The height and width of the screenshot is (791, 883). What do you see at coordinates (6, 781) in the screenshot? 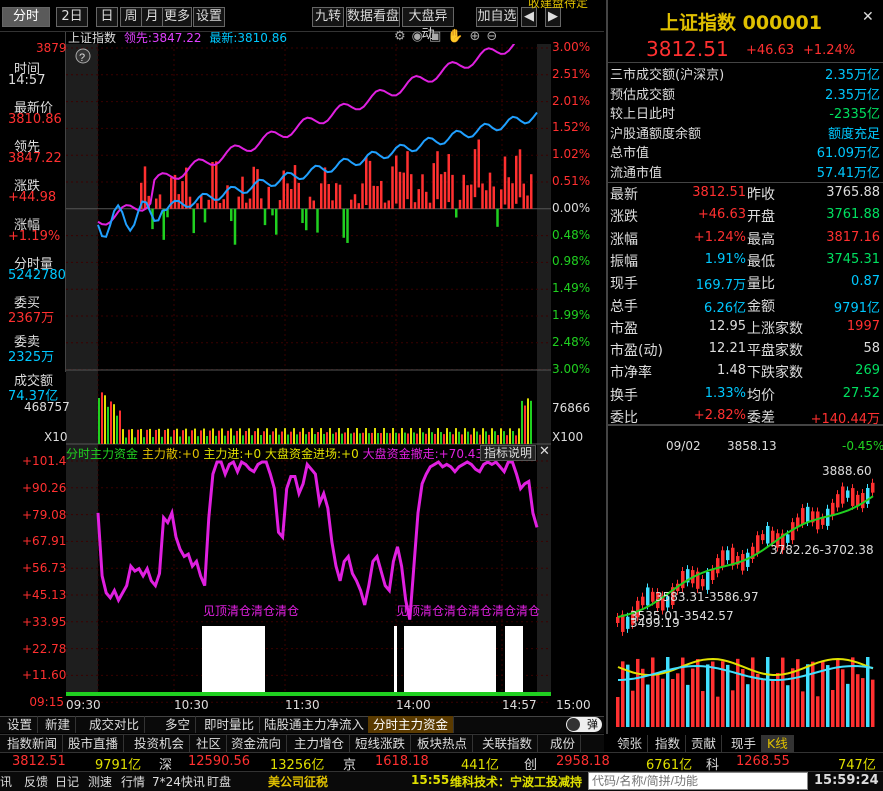
I see `footer-link: 讯` at bounding box center [6, 781].